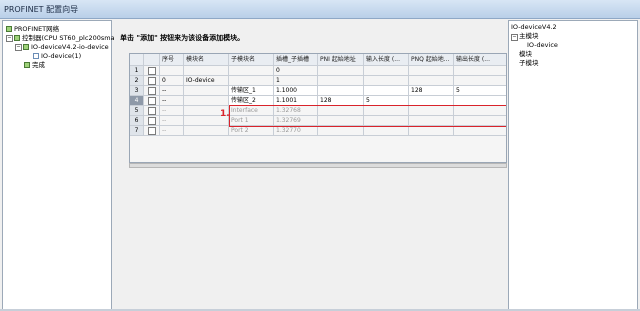 The image size is (640, 311). What do you see at coordinates (225, 114) in the screenshot?
I see `annotation-label: 1.` at bounding box center [225, 114].